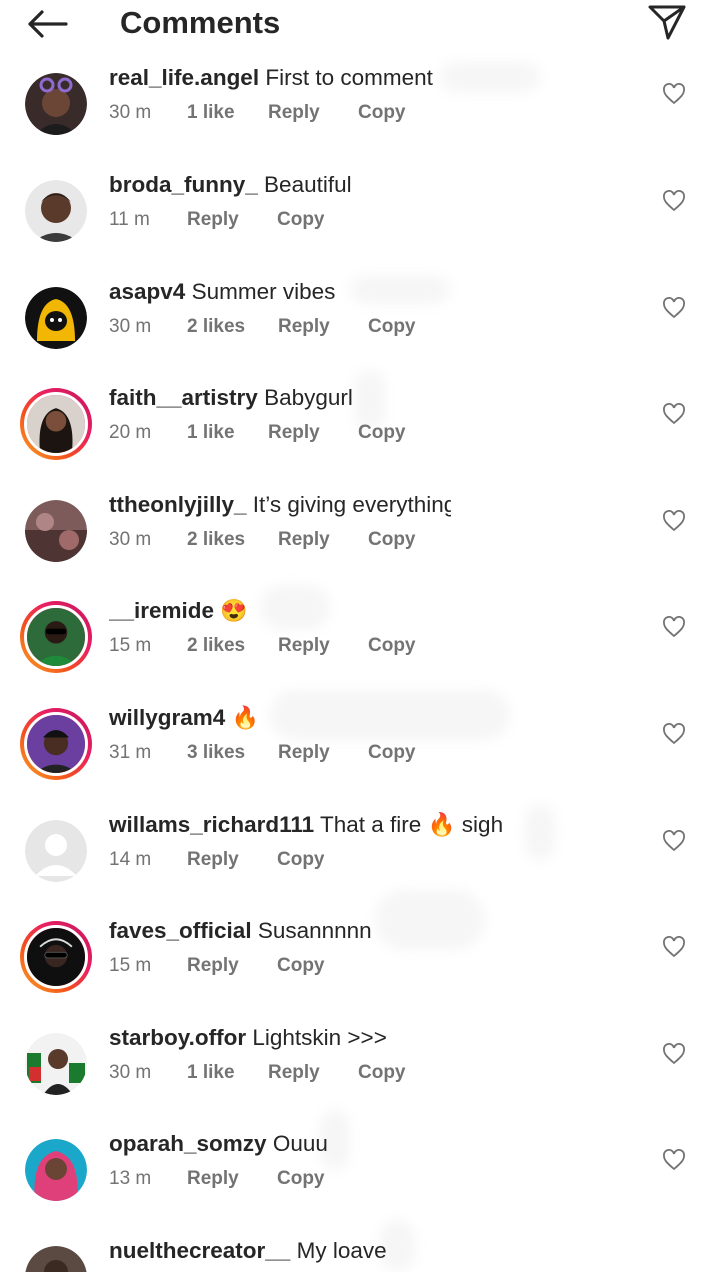 The width and height of the screenshot is (720, 1272). Describe the element at coordinates (199, 1250) in the screenshot. I see `comment-username: nuelthecreator__` at that location.